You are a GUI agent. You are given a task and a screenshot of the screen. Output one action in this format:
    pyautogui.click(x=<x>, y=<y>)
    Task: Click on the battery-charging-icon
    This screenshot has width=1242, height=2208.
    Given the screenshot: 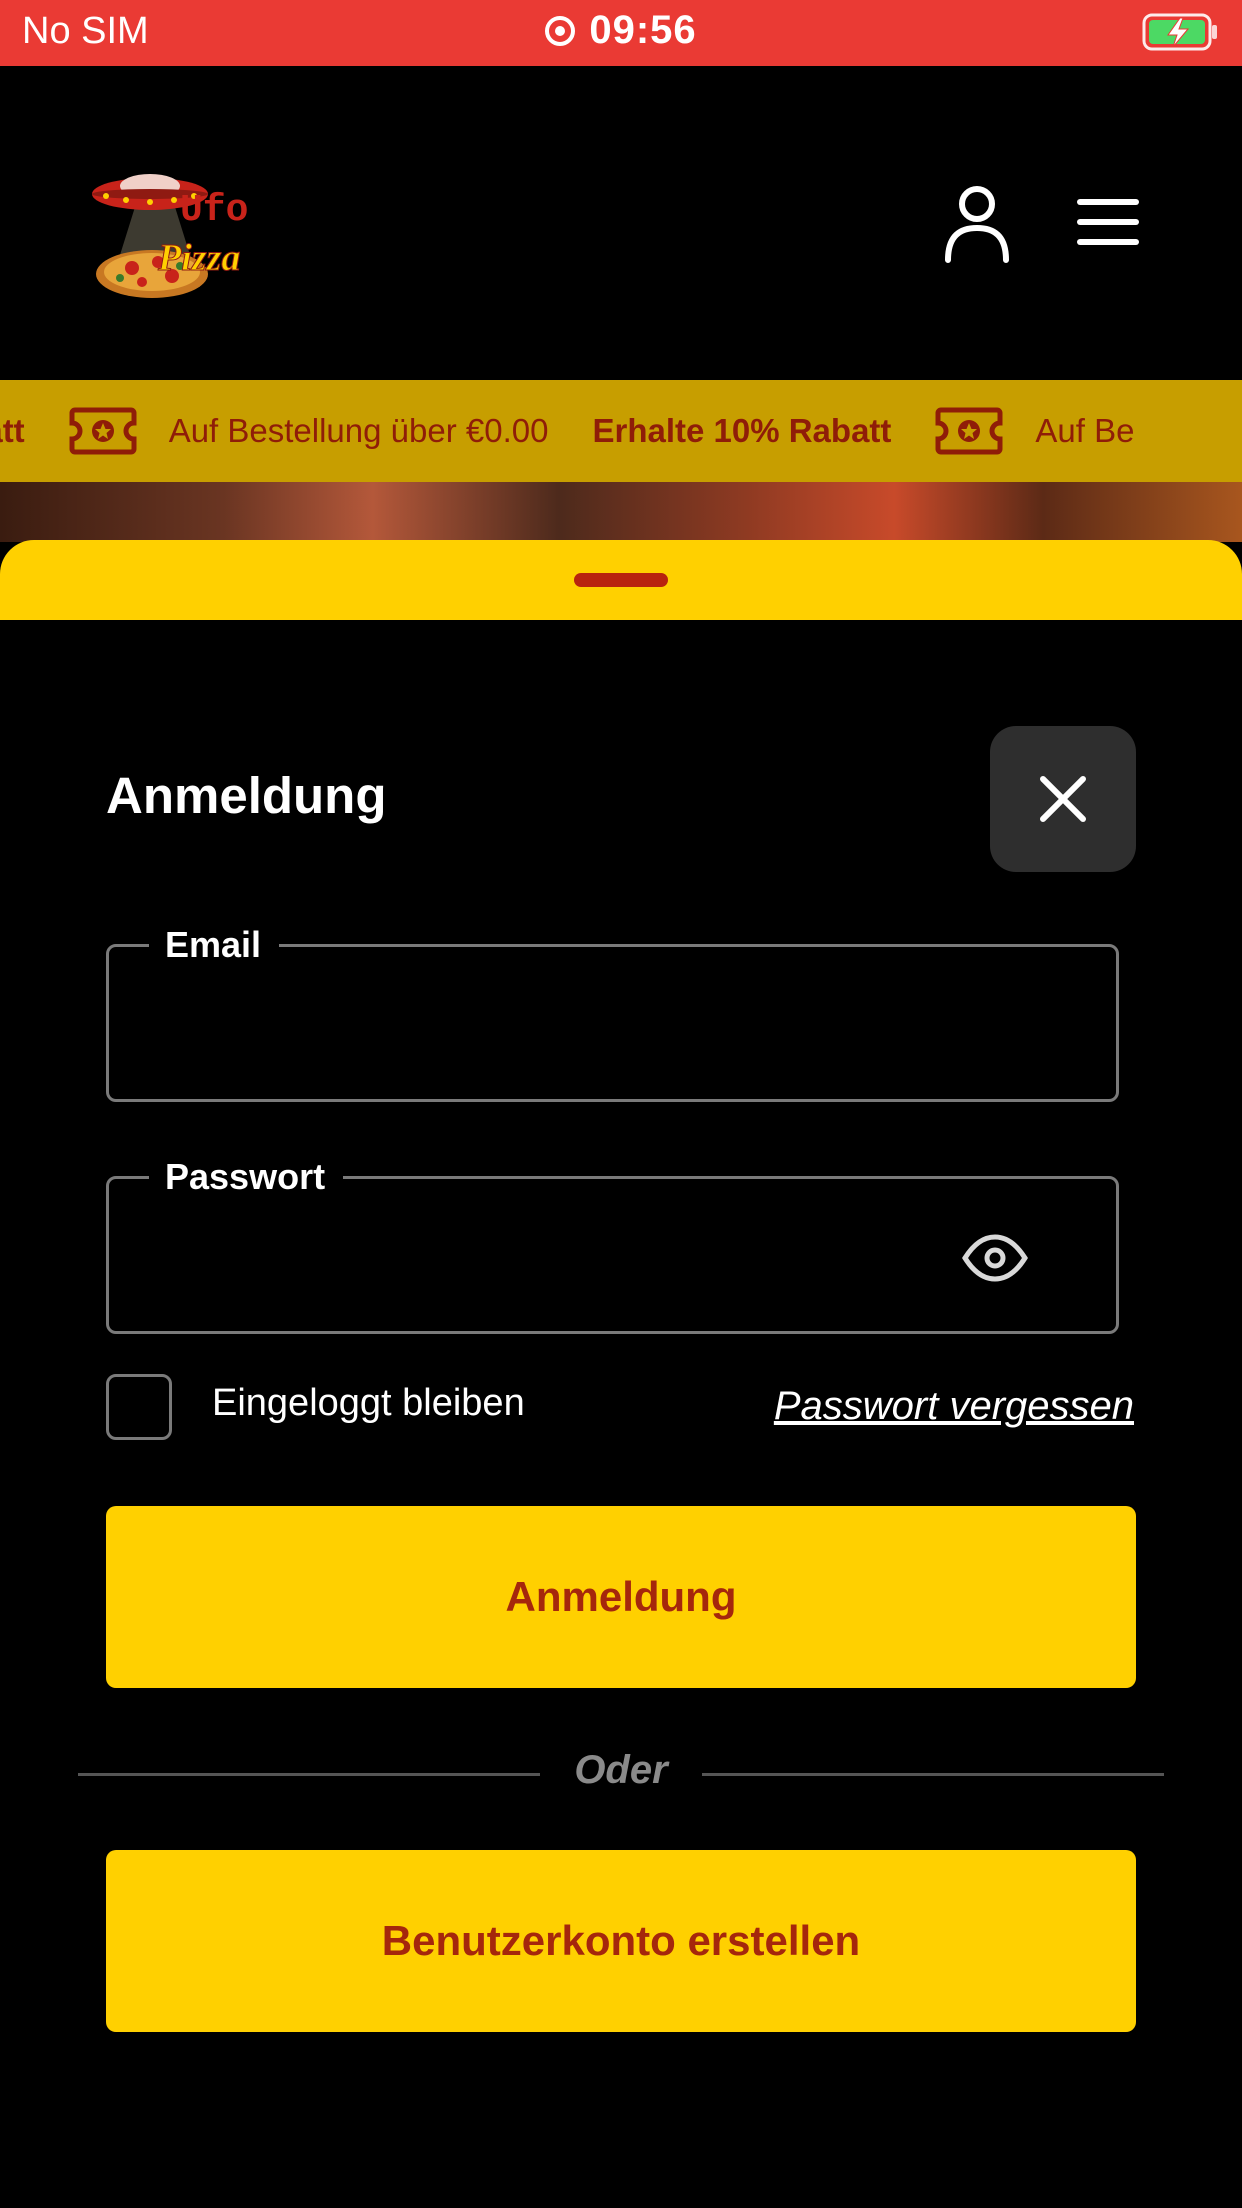 What is the action you would take?
    pyautogui.click(x=1179, y=32)
    